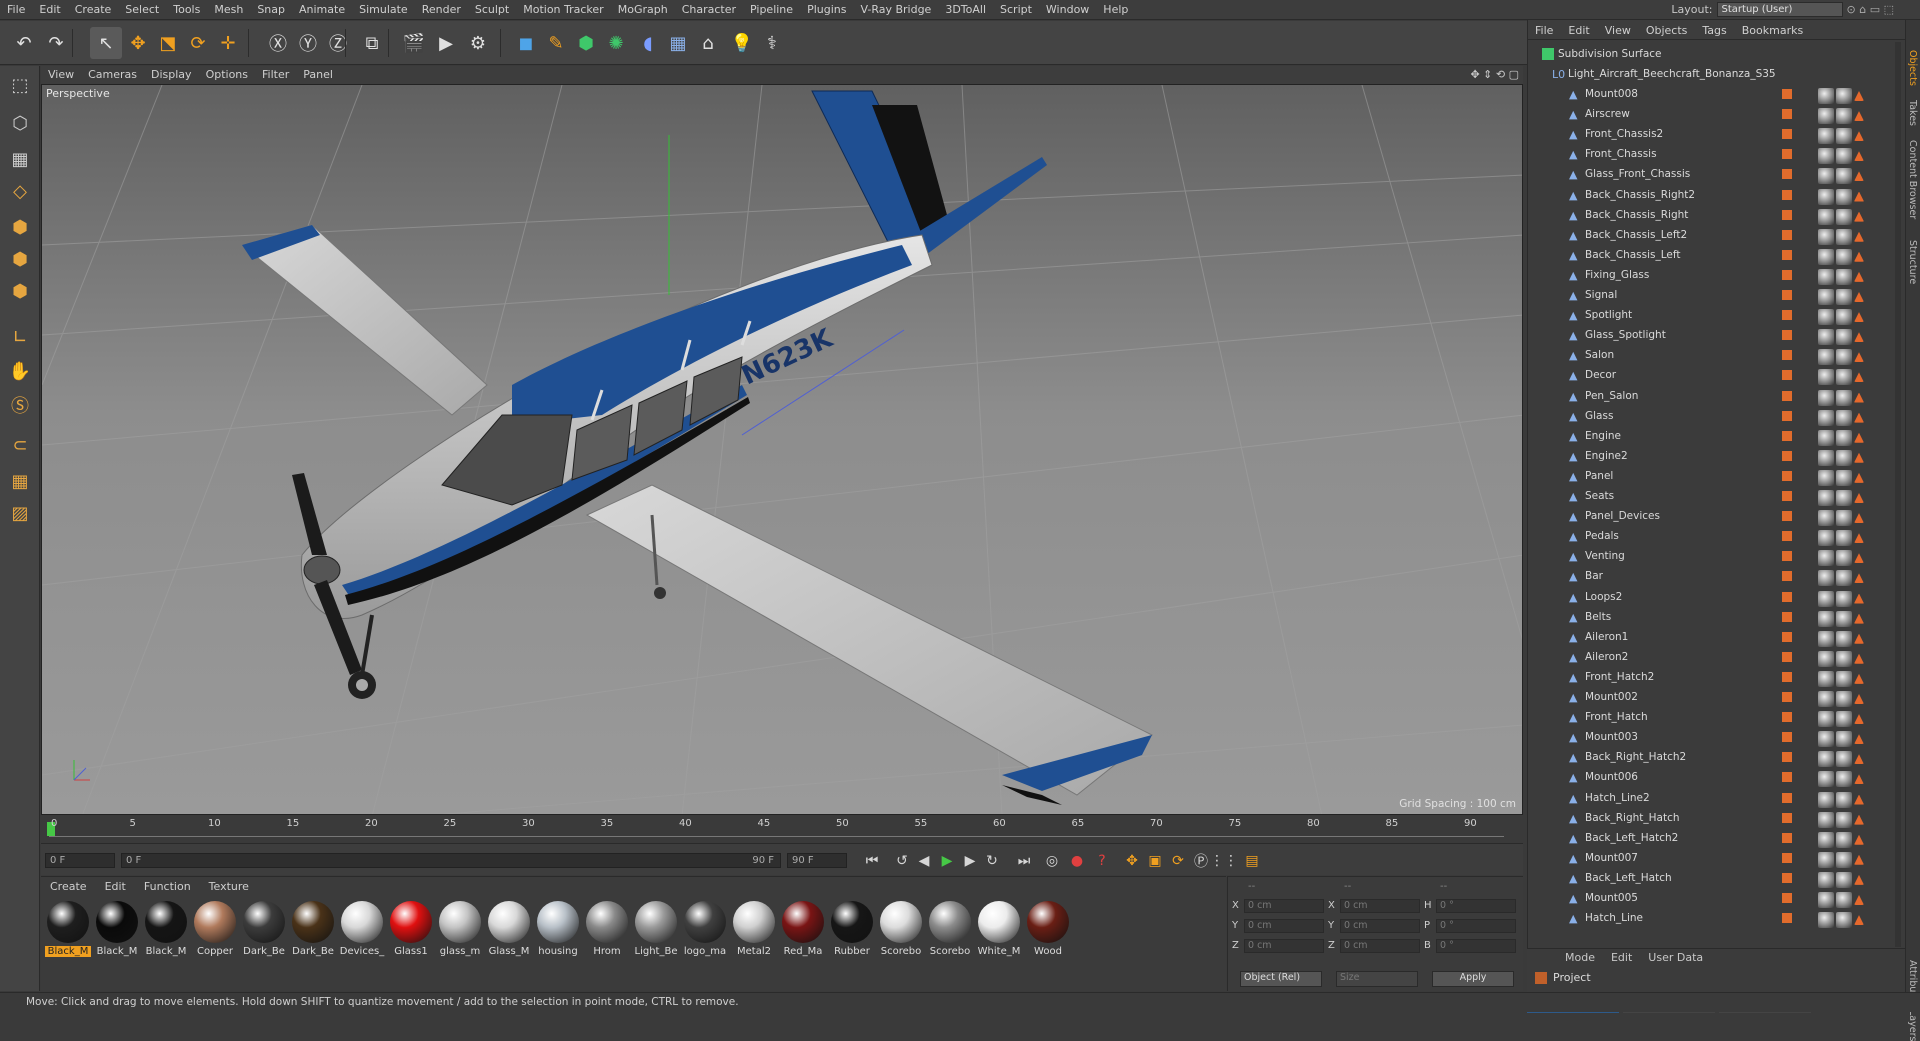  What do you see at coordinates (1712, 336) in the screenshot?
I see `object-row: ▲ Glass_Spotlight` at bounding box center [1712, 336].